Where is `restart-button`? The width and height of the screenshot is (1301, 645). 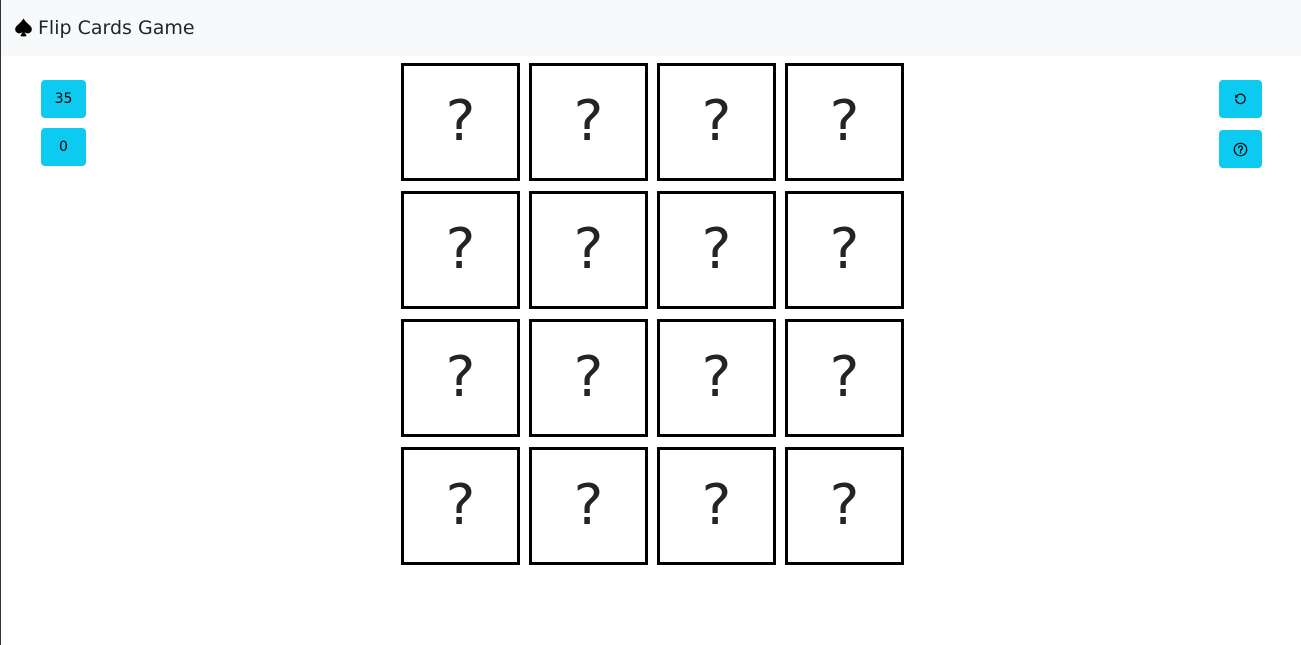
restart-button is located at coordinates (1240, 99).